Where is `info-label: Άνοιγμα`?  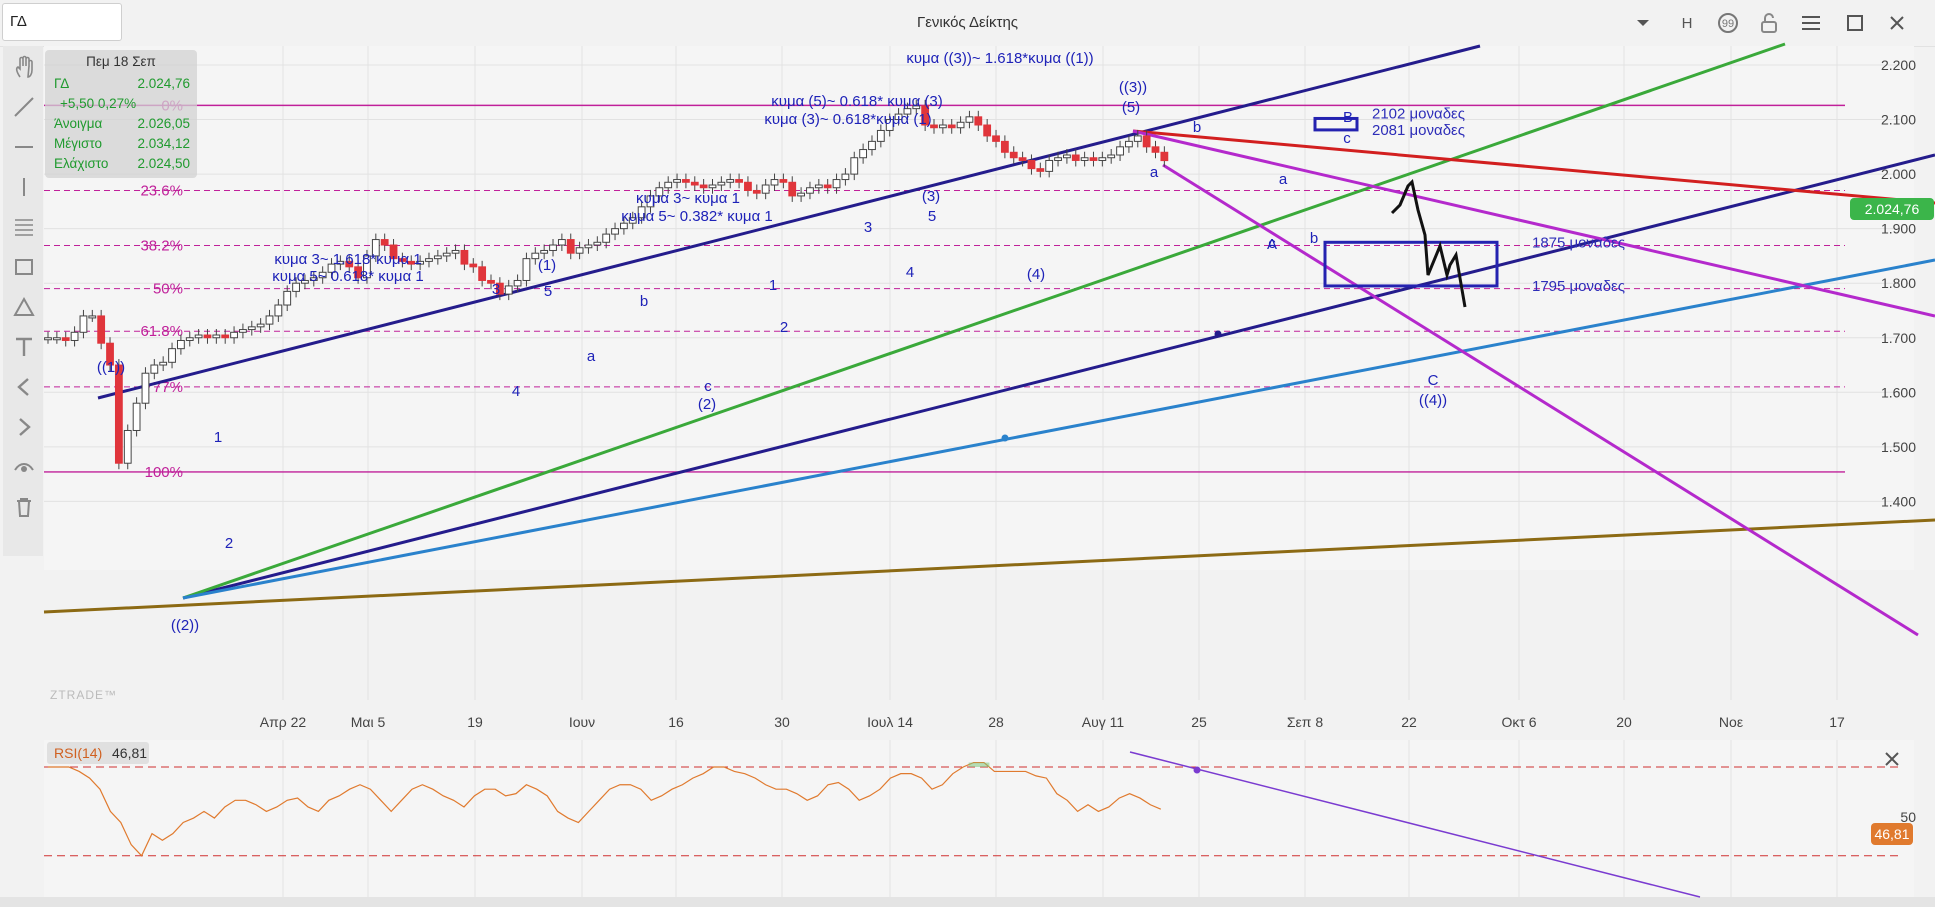 info-label: Άνοιγμα is located at coordinates (78, 123).